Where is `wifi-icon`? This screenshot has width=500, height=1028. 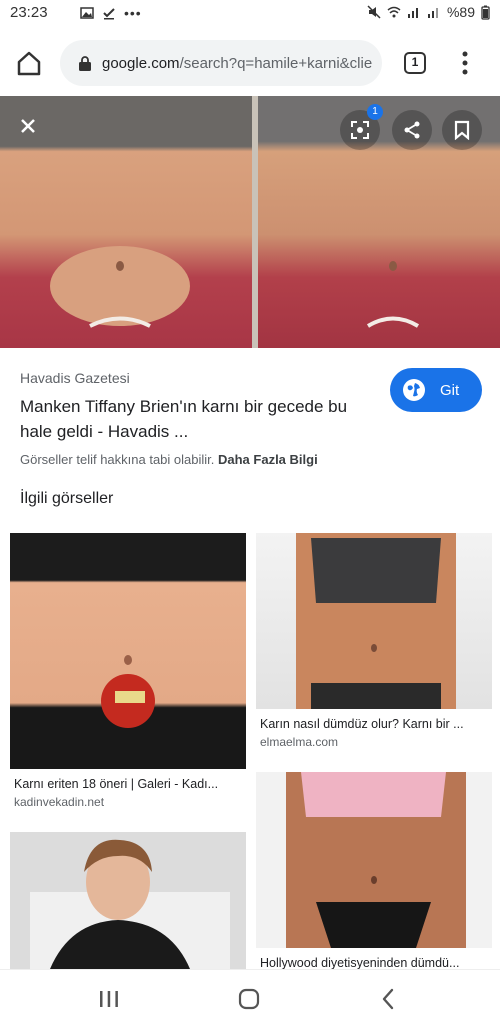 wifi-icon is located at coordinates (394, 12).